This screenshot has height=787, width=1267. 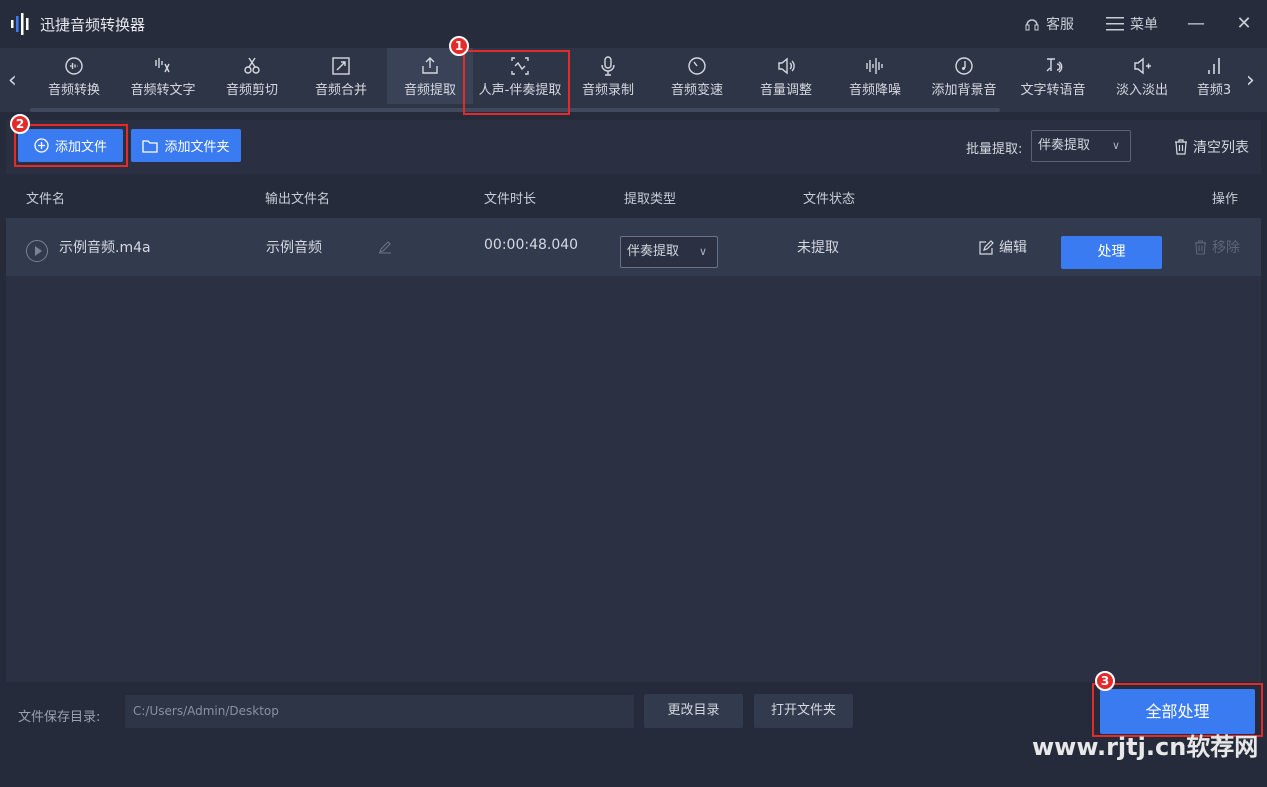 What do you see at coordinates (1214, 90) in the screenshot?
I see `tool-label: 音频3` at bounding box center [1214, 90].